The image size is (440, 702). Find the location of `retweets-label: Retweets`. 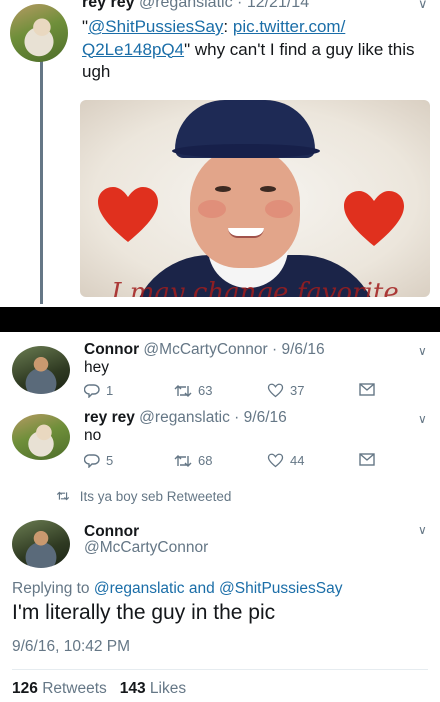

retweets-label: Retweets is located at coordinates (74, 688).